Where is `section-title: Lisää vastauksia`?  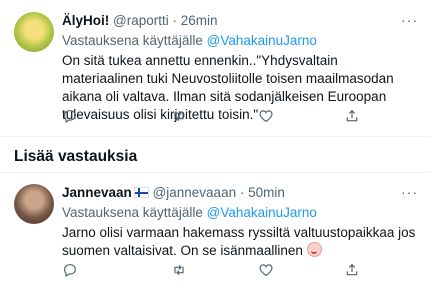 section-title: Lisää vastauksia is located at coordinates (76, 156).